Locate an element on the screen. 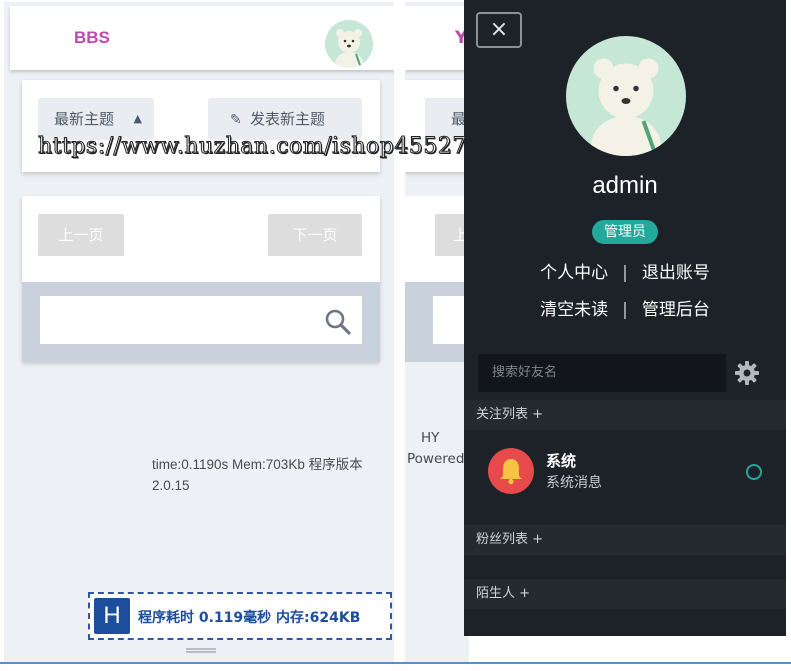 This screenshot has height=671, width=791. top-bar: BBS is located at coordinates (202, 38).